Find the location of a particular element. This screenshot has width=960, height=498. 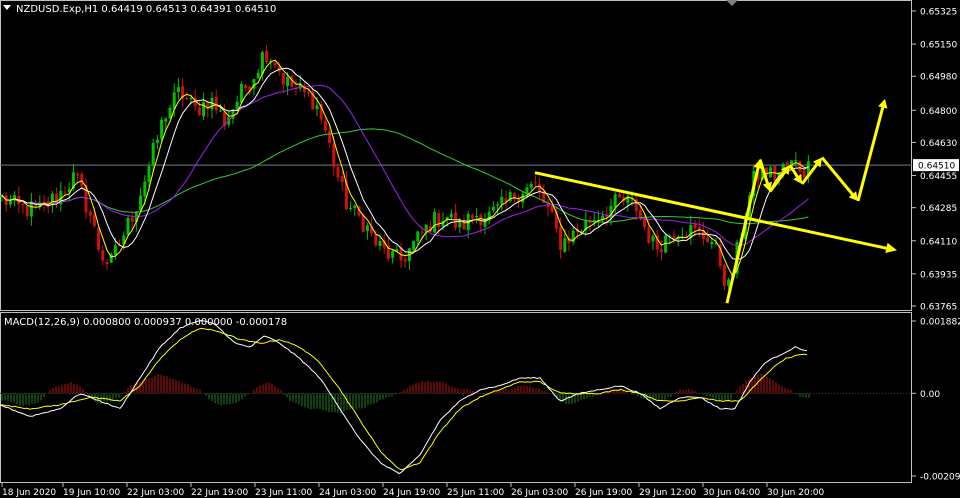

time-tick-label: 24 Jun 19:00 is located at coordinates (411, 493).